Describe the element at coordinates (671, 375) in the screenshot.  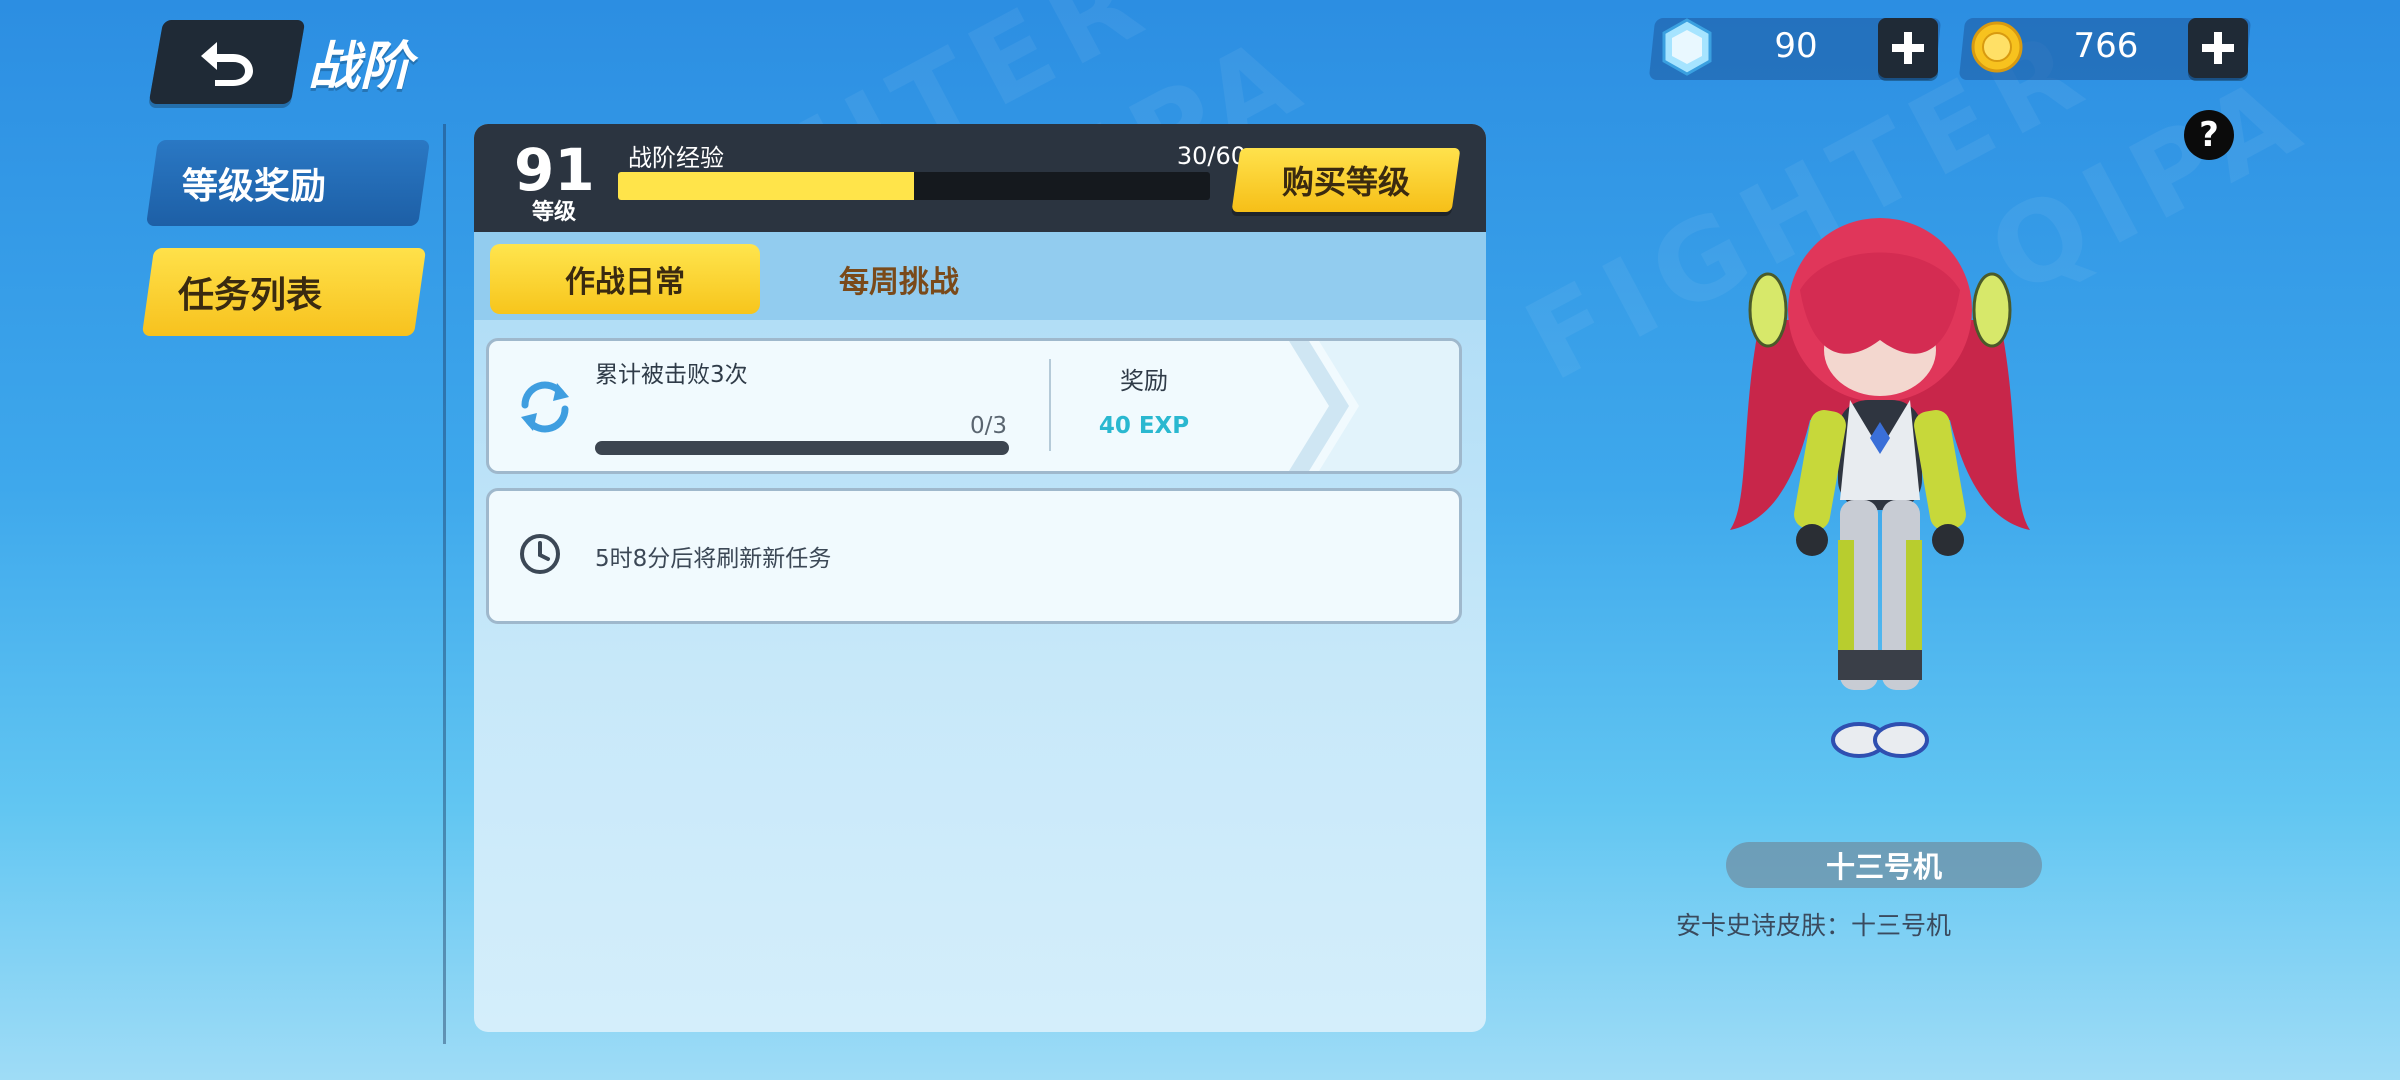
I see `task-title: 累计被击败3次` at that location.